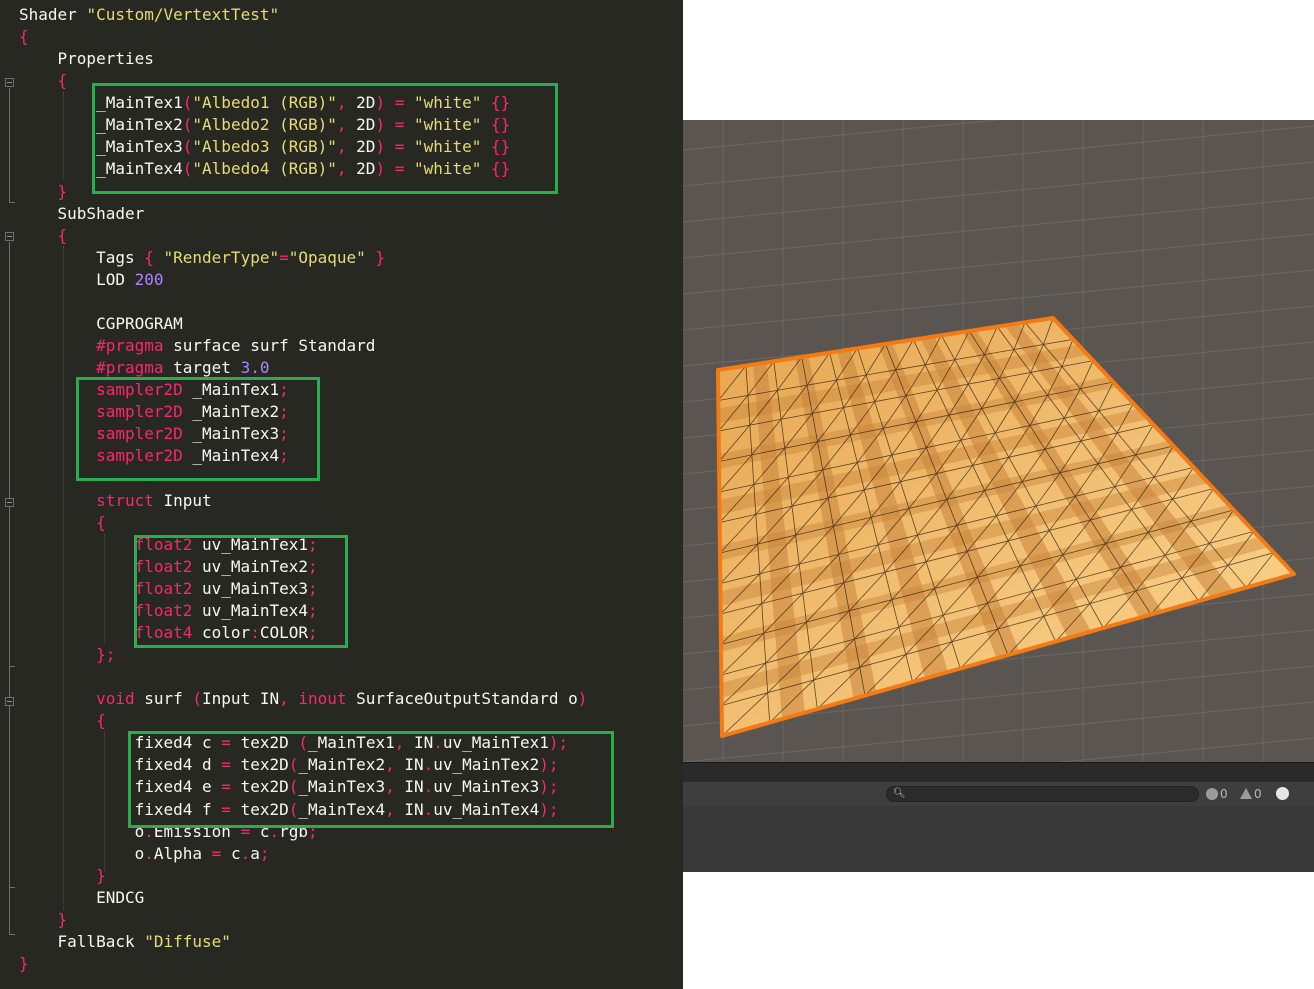 Image resolution: width=1314 pixels, height=989 pixels. Describe the element at coordinates (198, 429) in the screenshot. I see `highlight-box-samplers` at that location.